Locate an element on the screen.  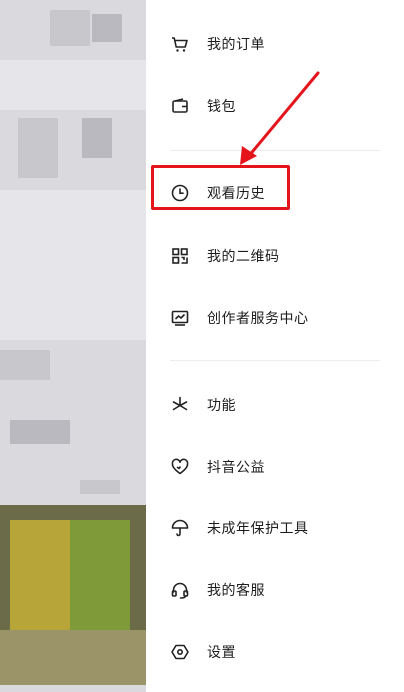
monitor-chart-icon is located at coordinates (180, 318).